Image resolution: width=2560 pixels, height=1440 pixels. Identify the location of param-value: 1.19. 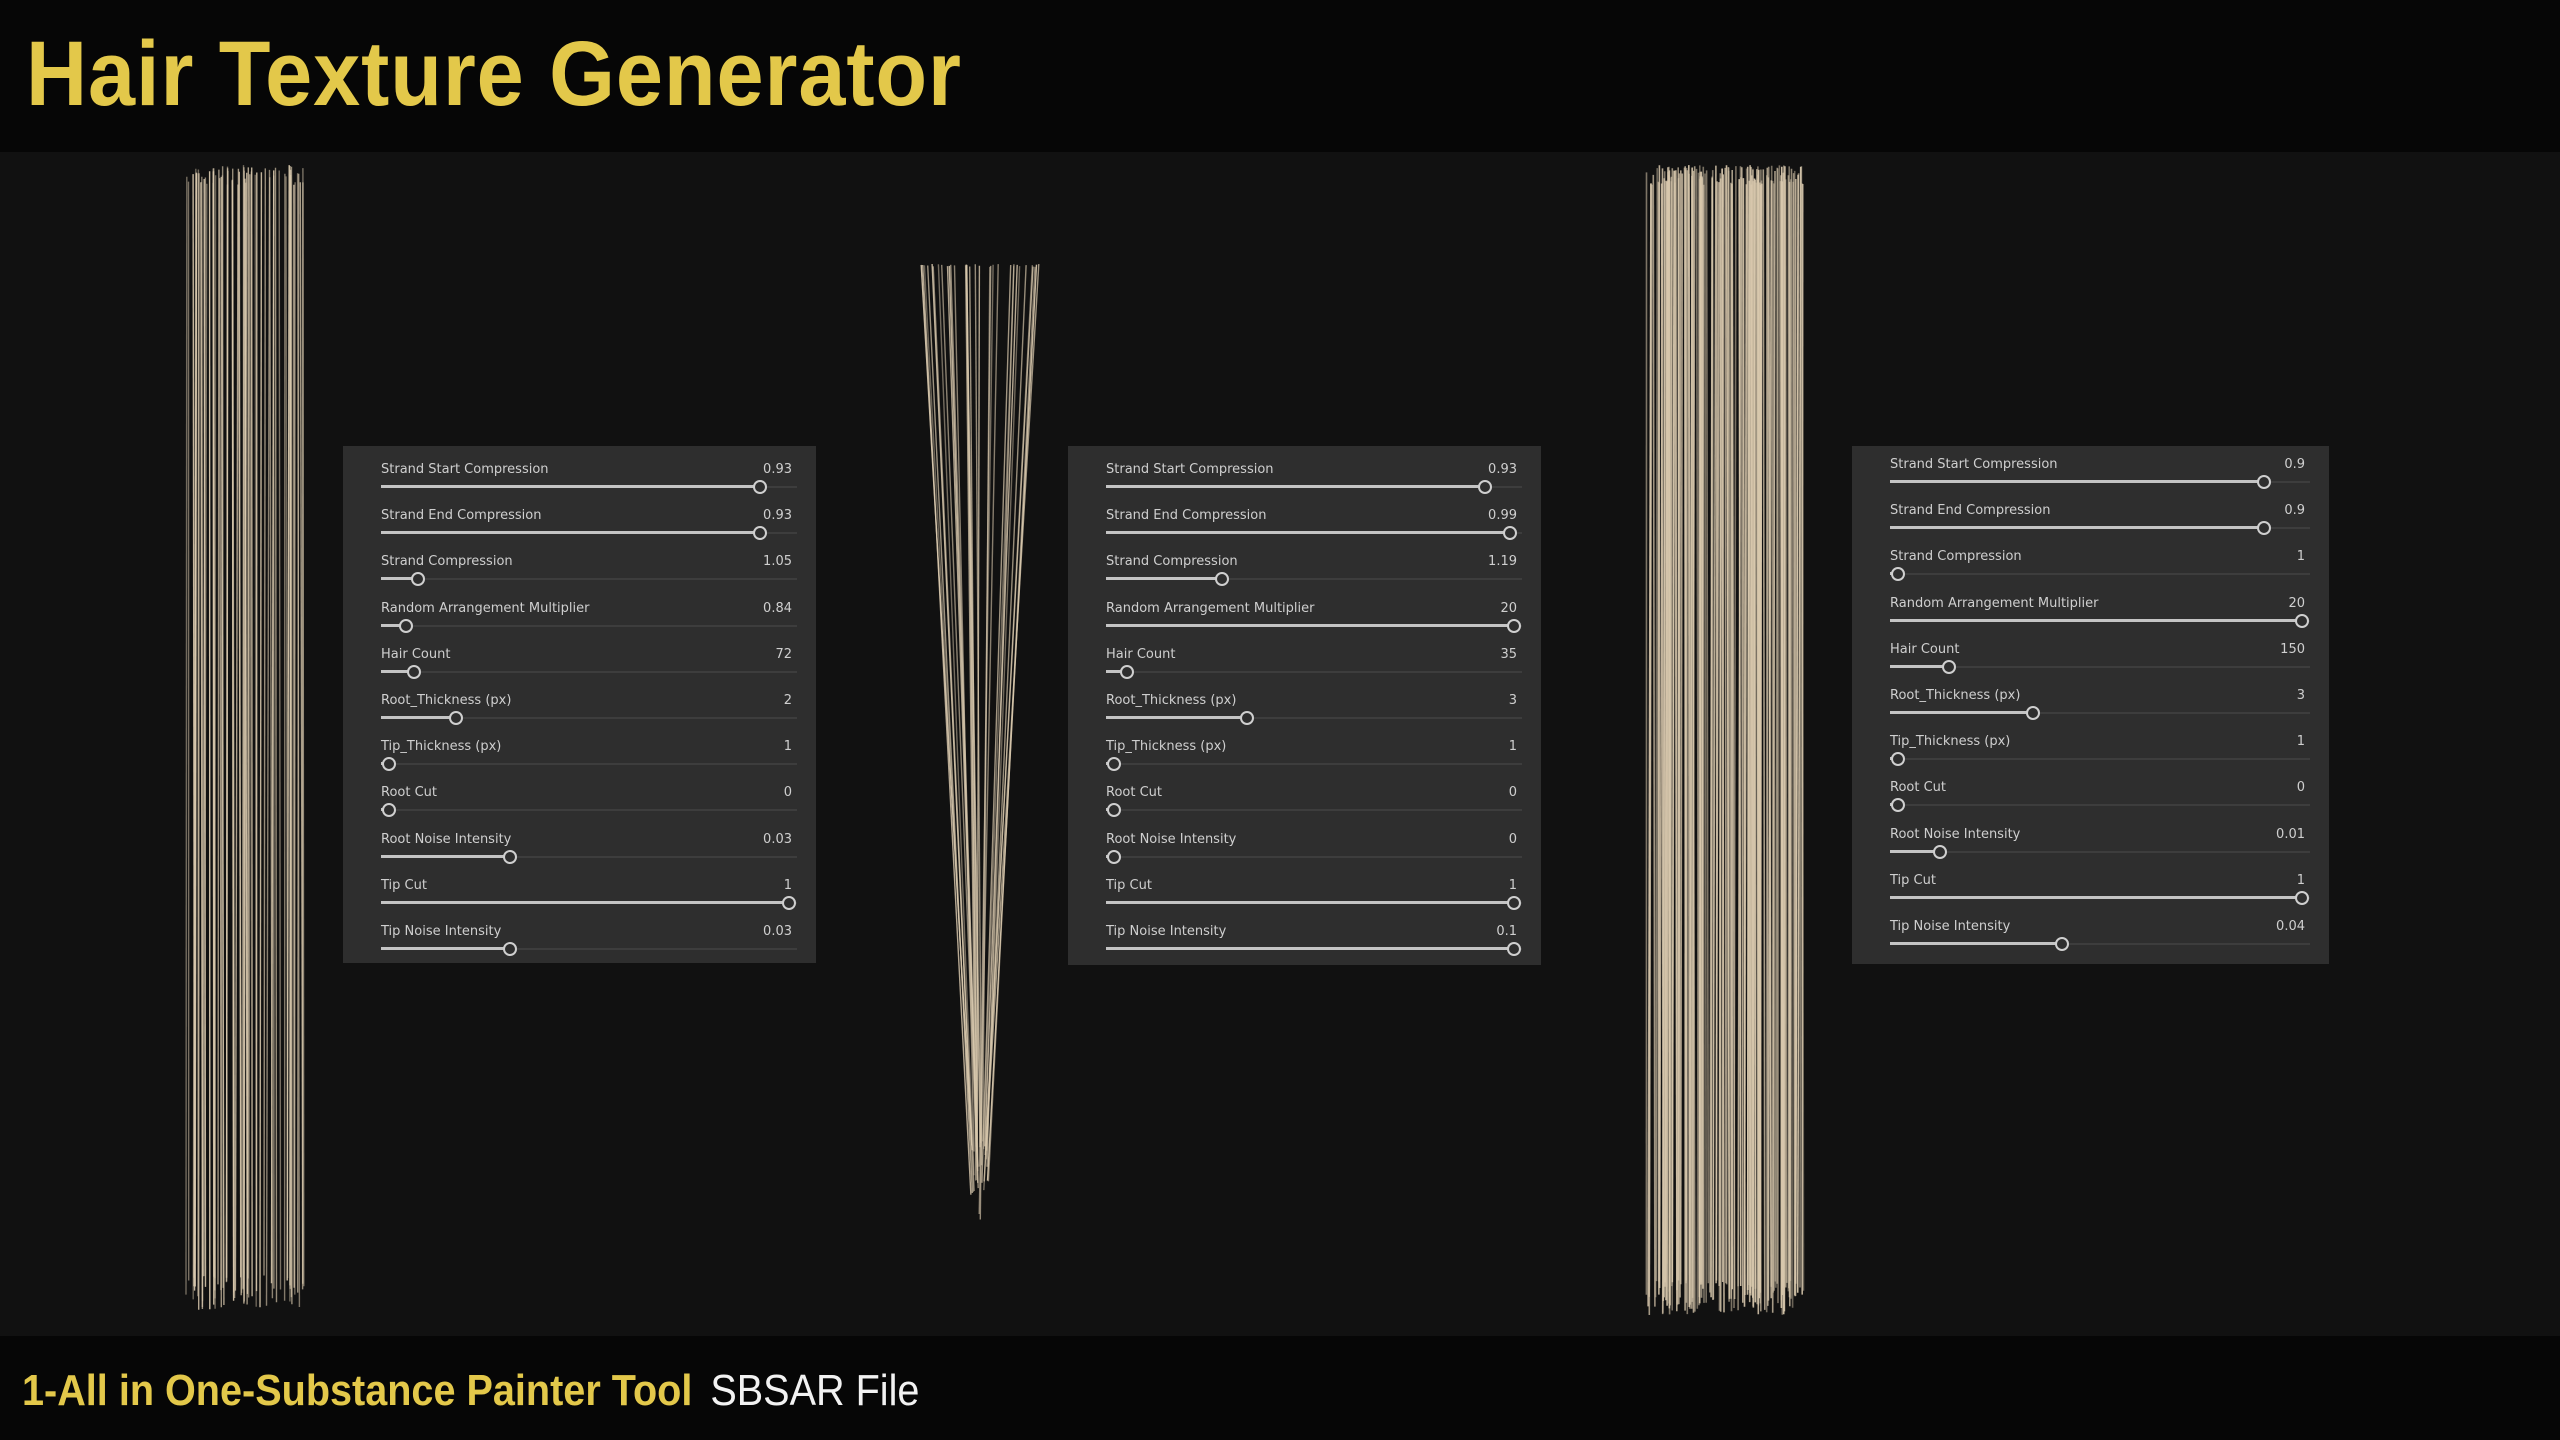
(1502, 561).